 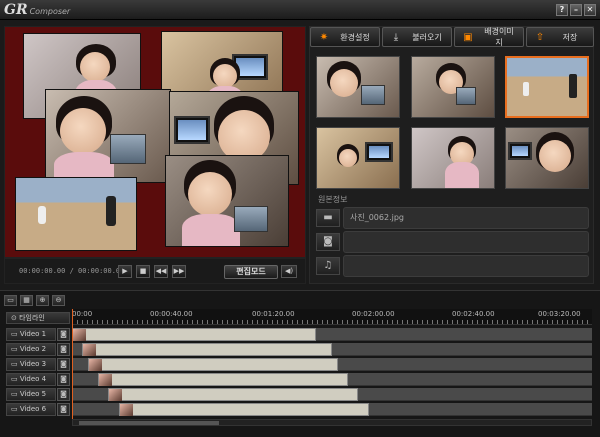 I want to click on stop-button: ■, so click(x=143, y=271).